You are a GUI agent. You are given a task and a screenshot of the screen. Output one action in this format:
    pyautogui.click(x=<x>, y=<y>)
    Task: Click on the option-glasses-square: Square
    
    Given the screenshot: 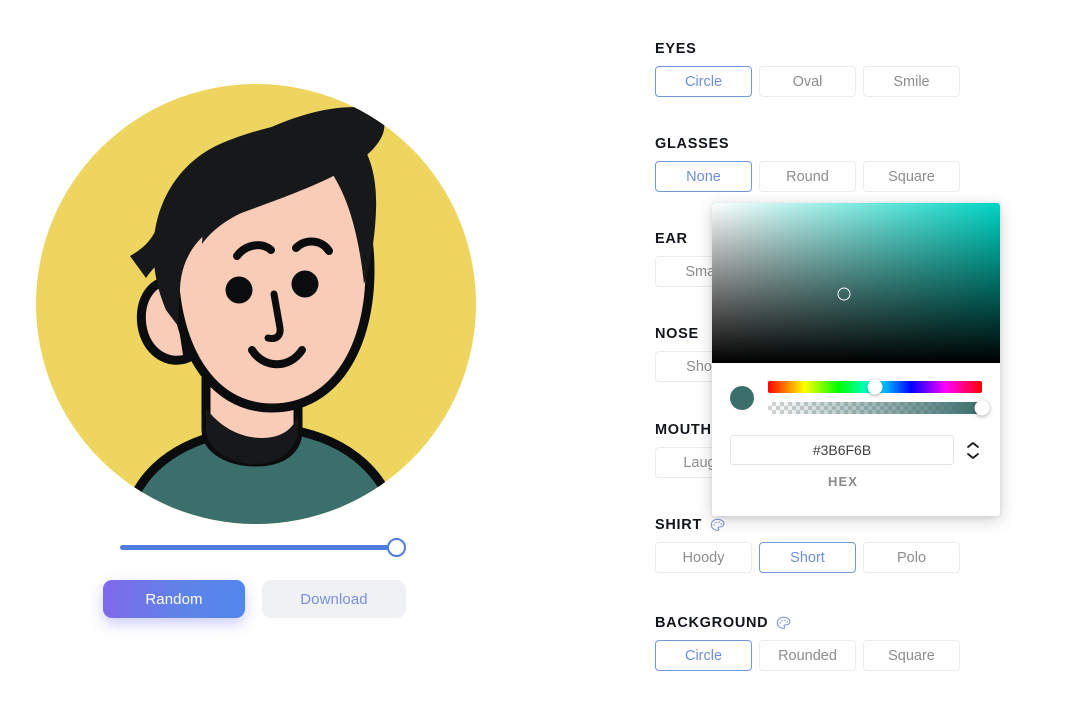 What is the action you would take?
    pyautogui.click(x=911, y=176)
    